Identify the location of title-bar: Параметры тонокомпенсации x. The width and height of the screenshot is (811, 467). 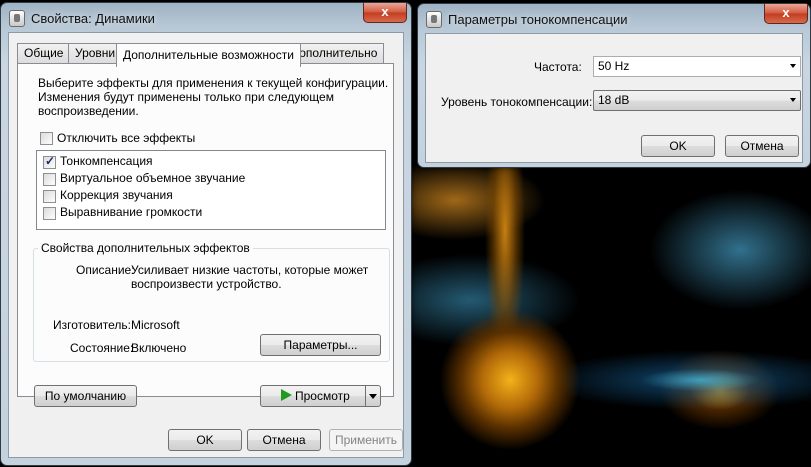
(614, 19).